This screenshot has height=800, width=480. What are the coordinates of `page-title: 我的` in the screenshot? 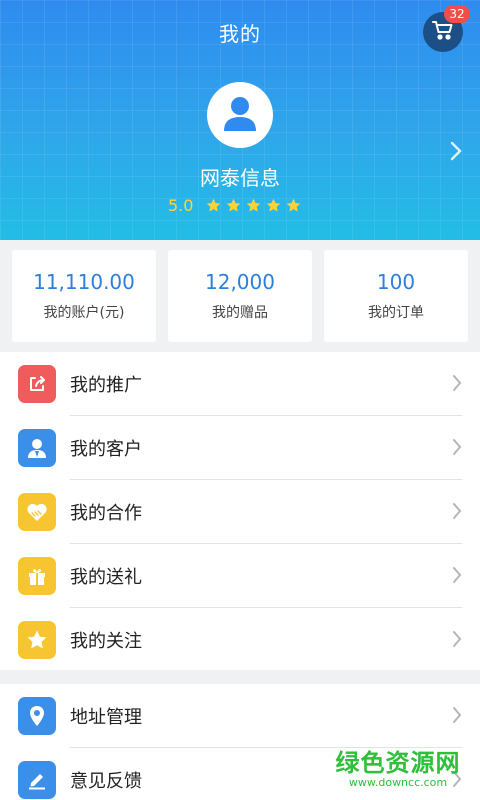 It's located at (240, 34).